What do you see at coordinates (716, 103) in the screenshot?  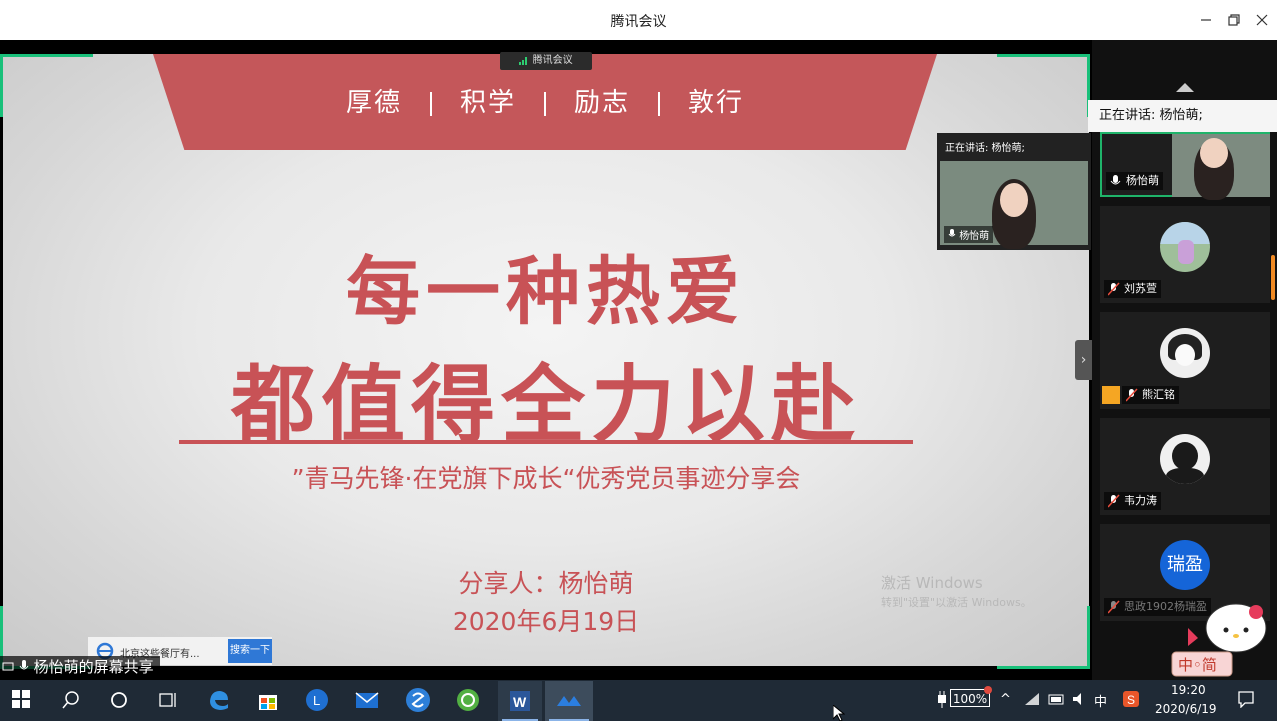 I see `banner-item: 敦行` at bounding box center [716, 103].